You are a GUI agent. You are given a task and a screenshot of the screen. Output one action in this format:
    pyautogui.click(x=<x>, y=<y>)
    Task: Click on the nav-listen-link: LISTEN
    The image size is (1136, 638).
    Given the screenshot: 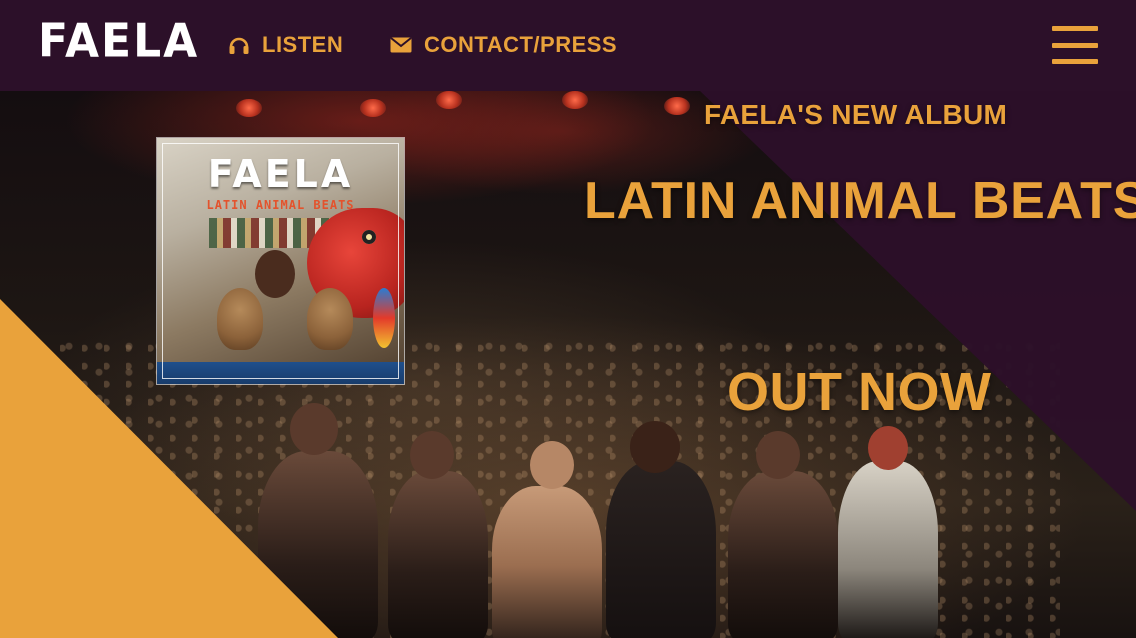 What is the action you would take?
    pyautogui.click(x=285, y=45)
    